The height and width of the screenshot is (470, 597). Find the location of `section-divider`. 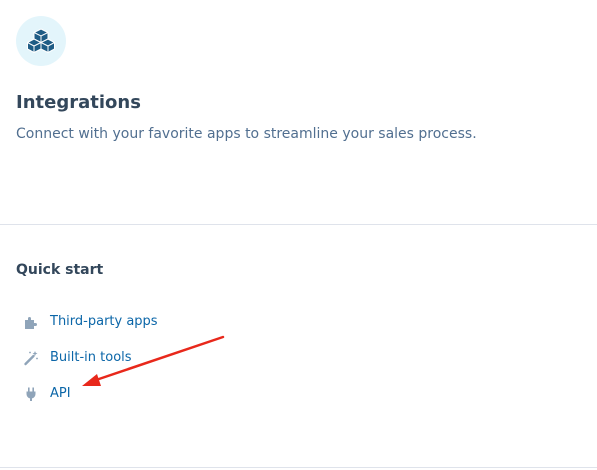

section-divider is located at coordinates (298, 224).